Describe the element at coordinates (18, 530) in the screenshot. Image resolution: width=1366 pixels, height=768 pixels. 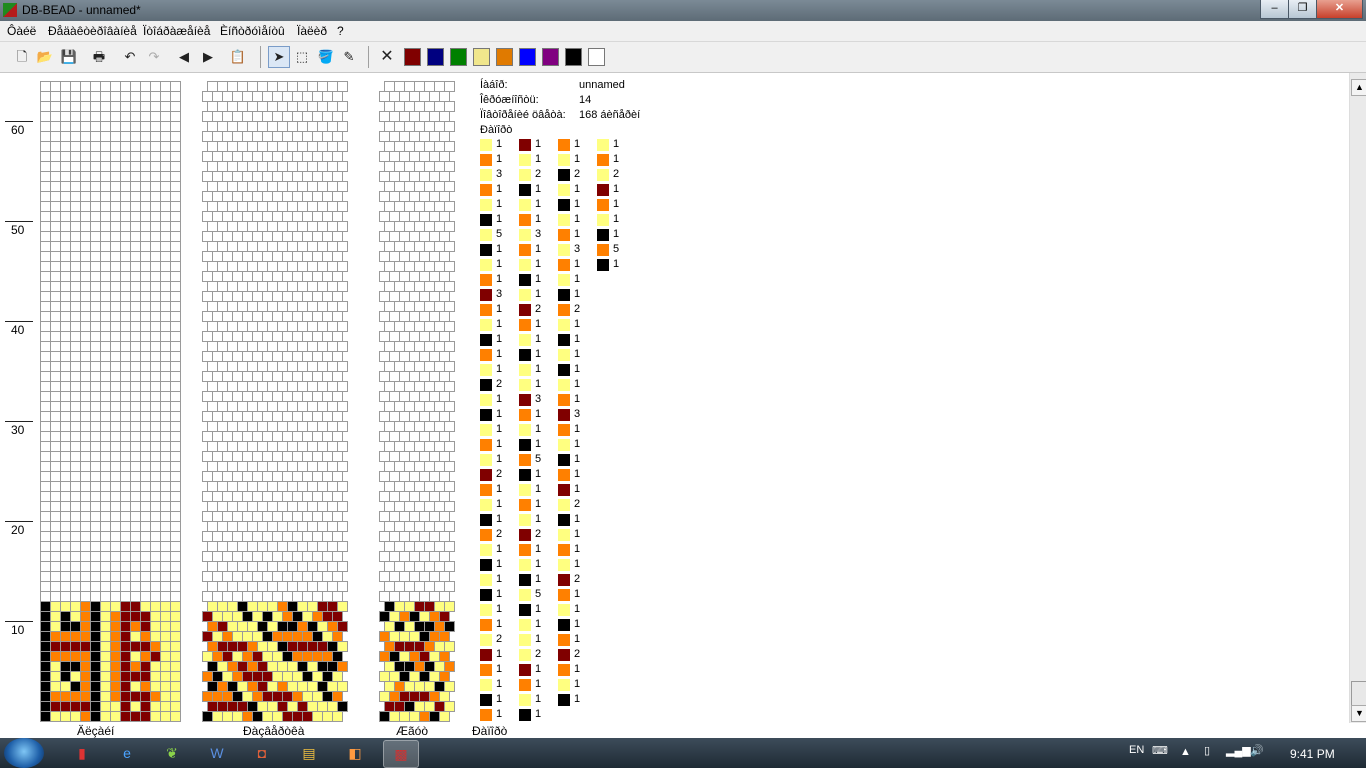
I see `ruler-label: 20` at that location.